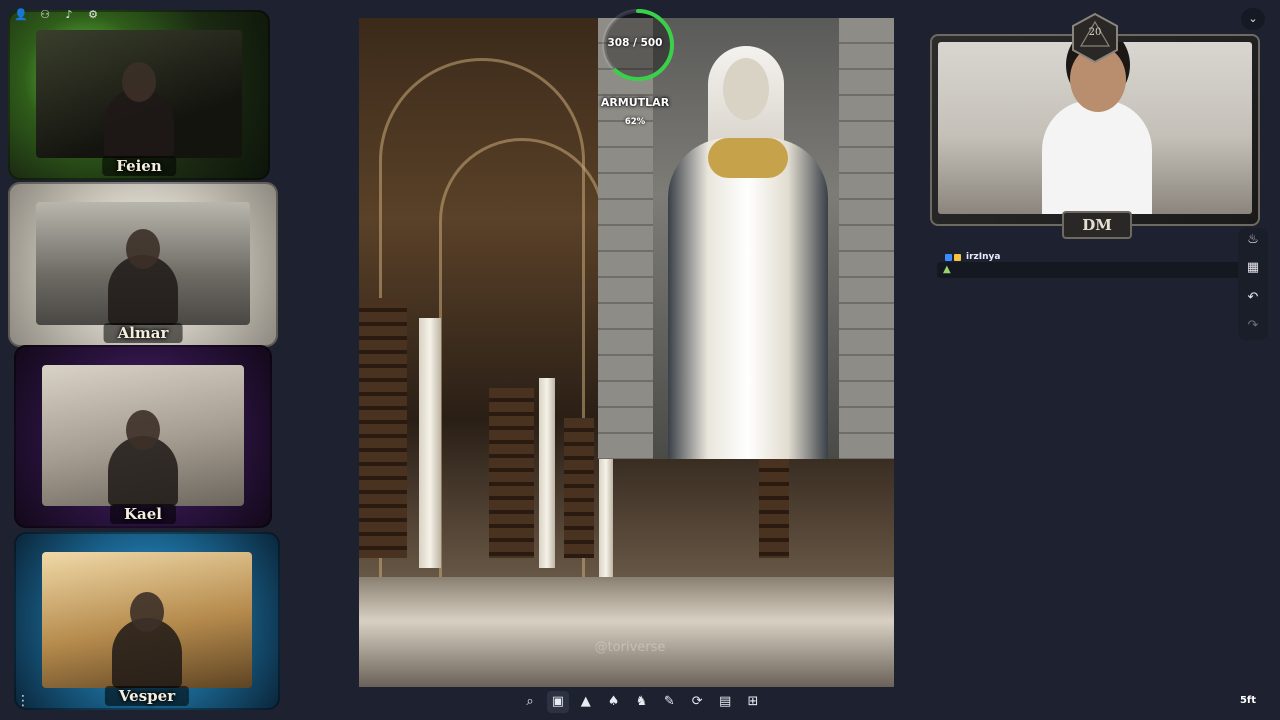 The width and height of the screenshot is (1280, 720). Describe the element at coordinates (1097, 225) in the screenshot. I see `dm-label: DM` at that location.